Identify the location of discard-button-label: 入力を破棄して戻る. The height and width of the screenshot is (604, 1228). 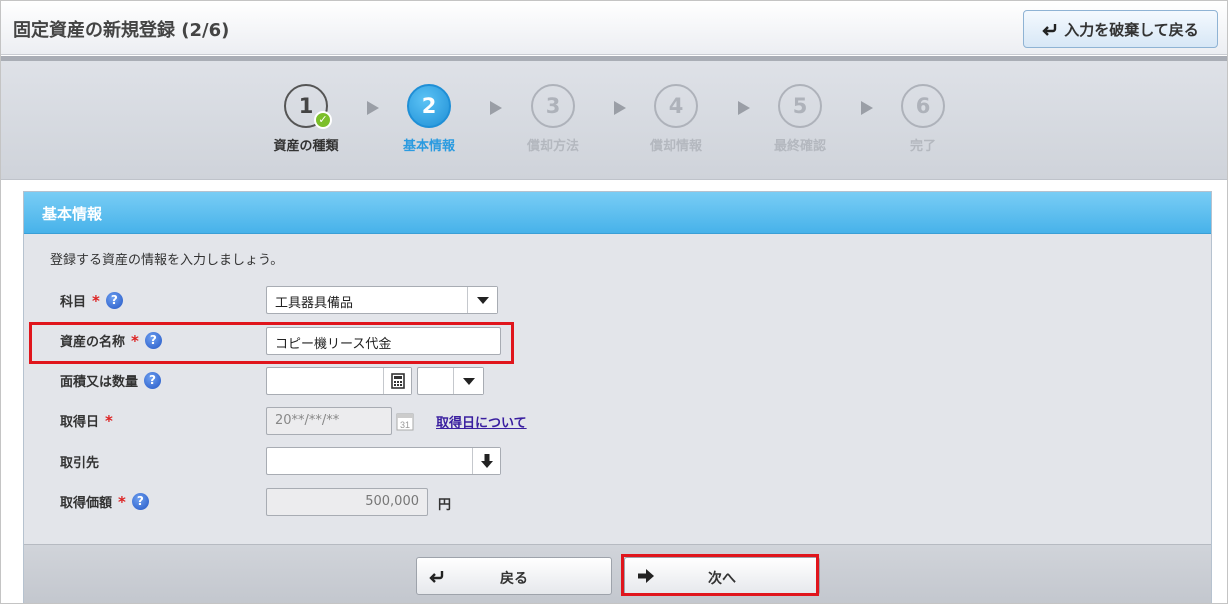
(1131, 29).